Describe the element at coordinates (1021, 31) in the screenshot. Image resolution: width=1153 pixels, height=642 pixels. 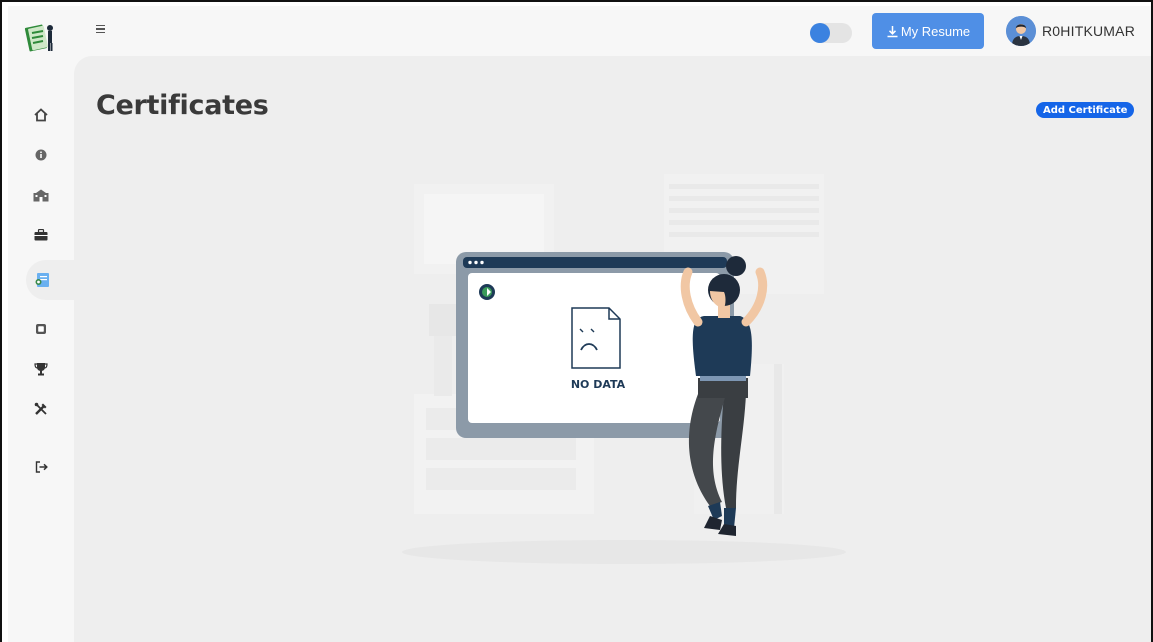
I see `user-avatar-icon` at that location.